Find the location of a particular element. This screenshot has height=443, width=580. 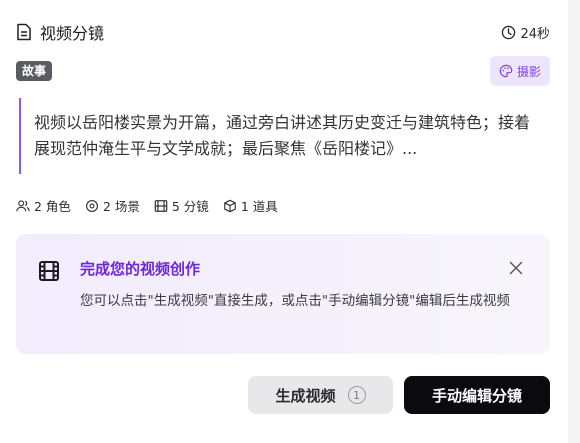

stat-scenes: 2 场景 is located at coordinates (112, 205).